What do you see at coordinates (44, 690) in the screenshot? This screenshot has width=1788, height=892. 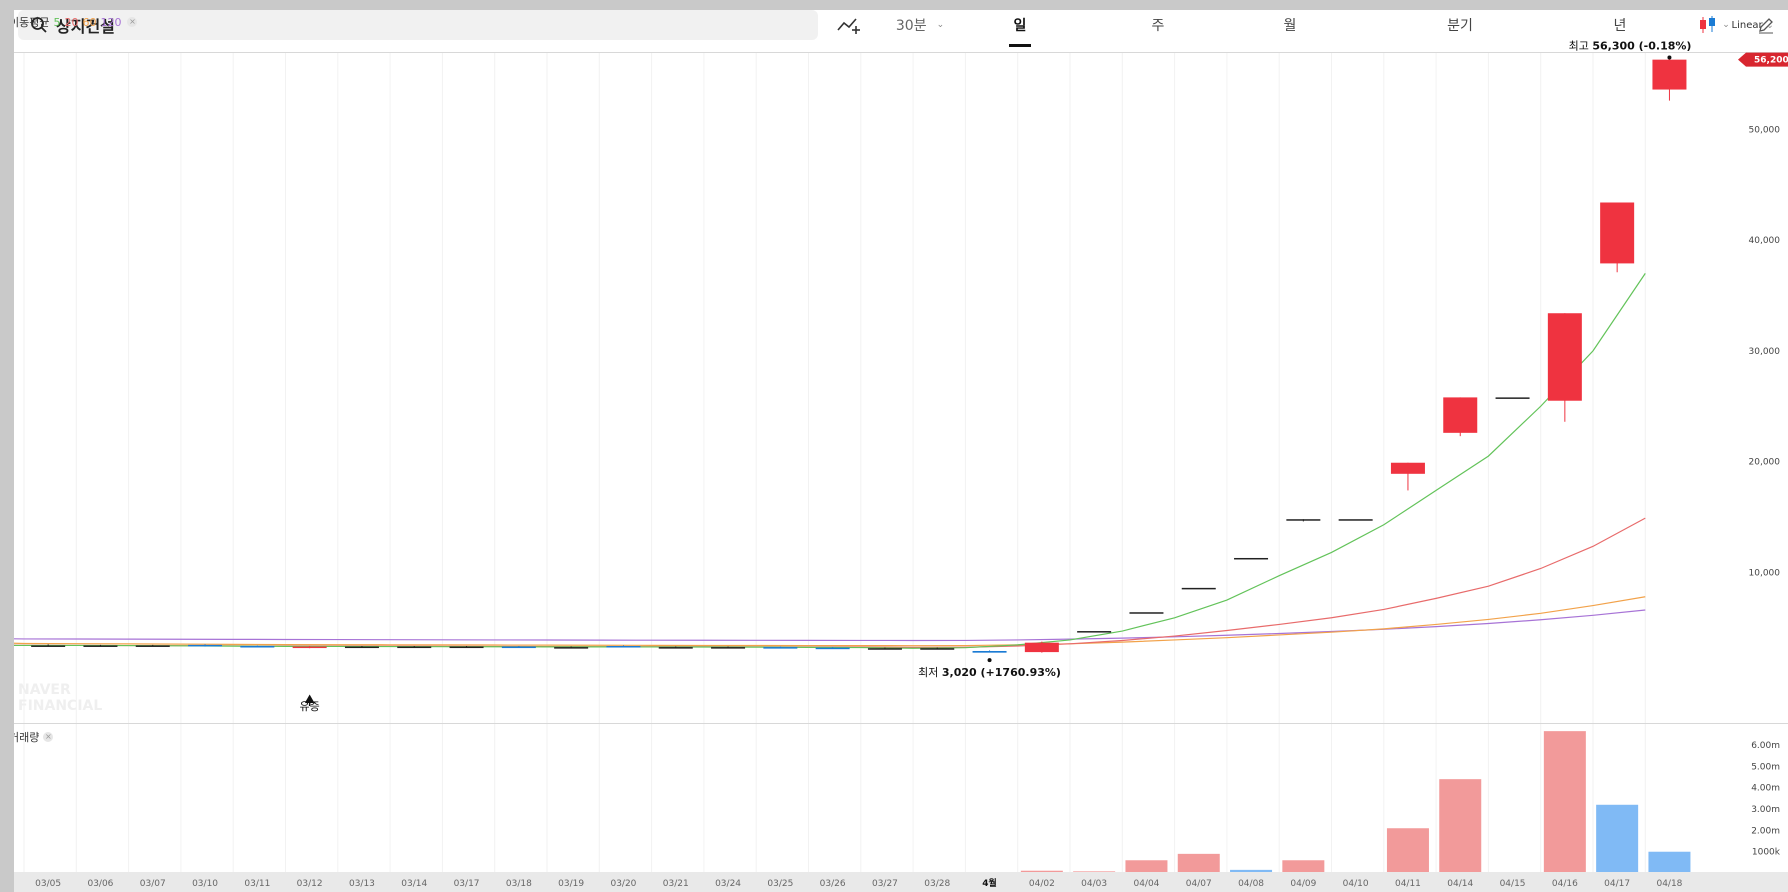 I see `watermark-naver: NAVER` at bounding box center [44, 690].